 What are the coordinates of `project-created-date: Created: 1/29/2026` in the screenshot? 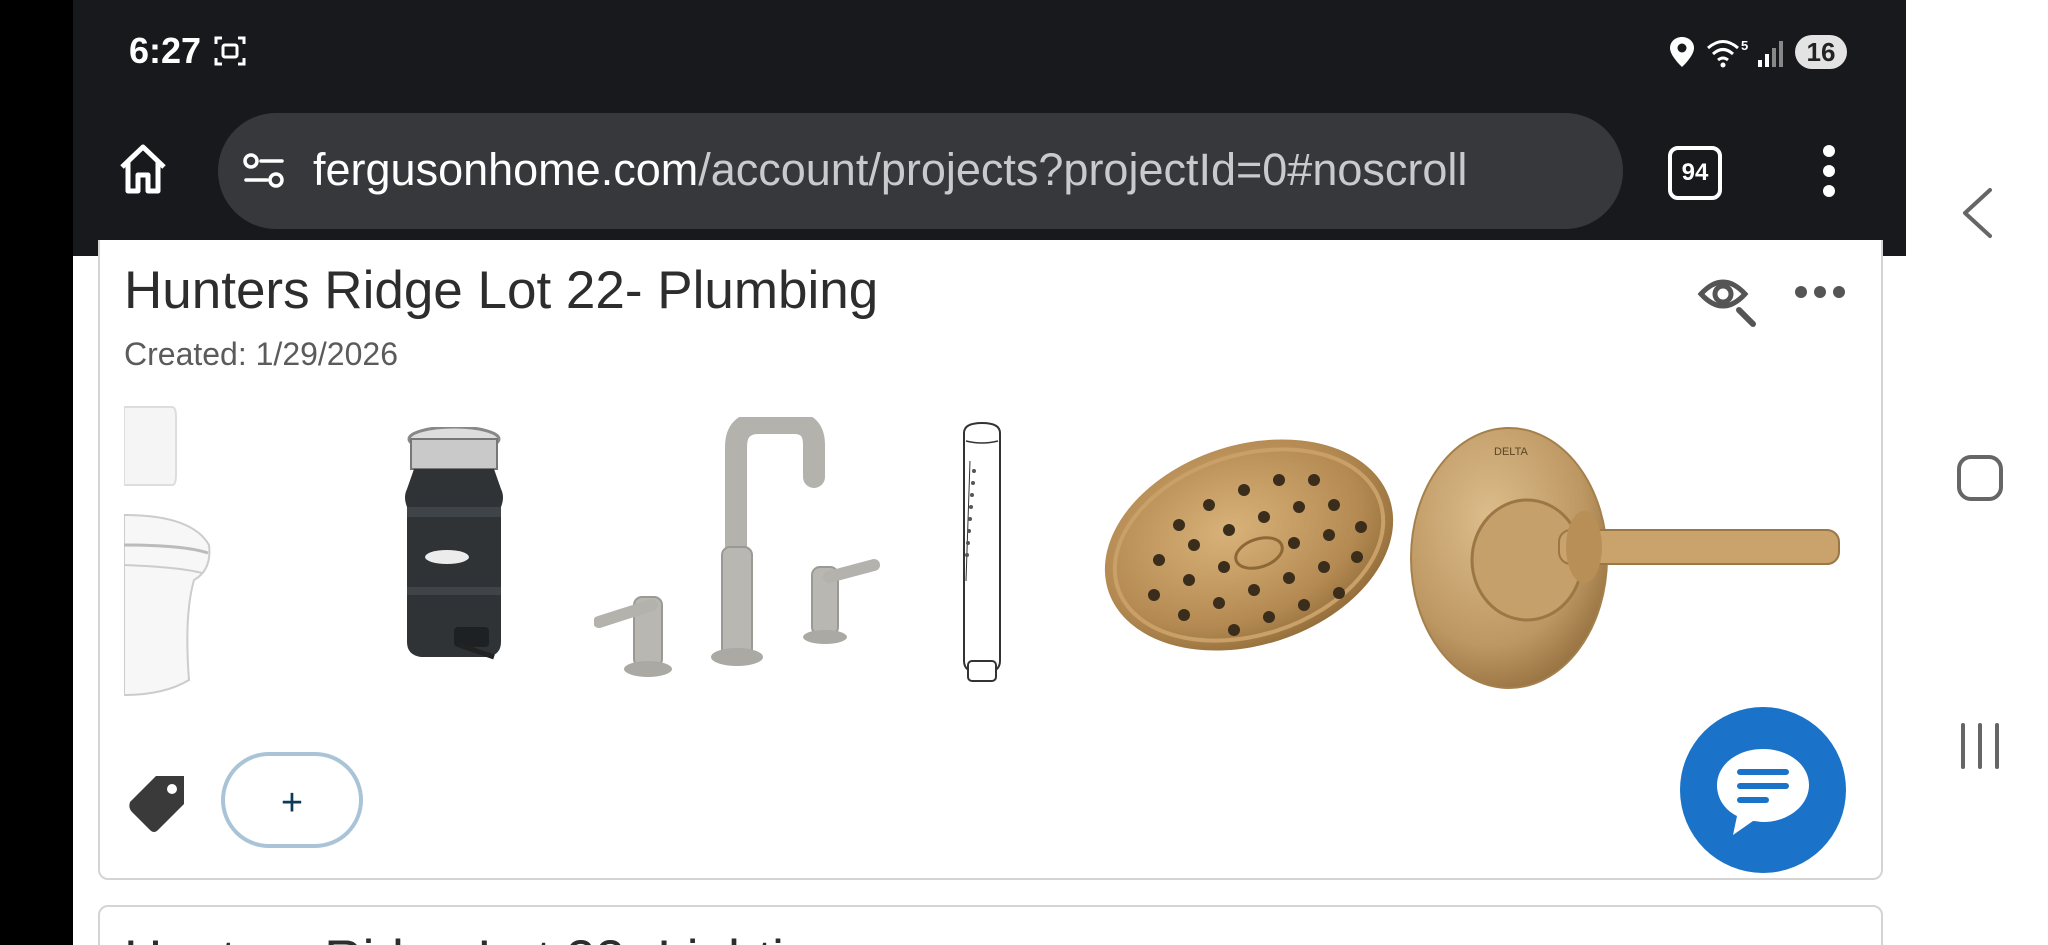 It's located at (261, 354).